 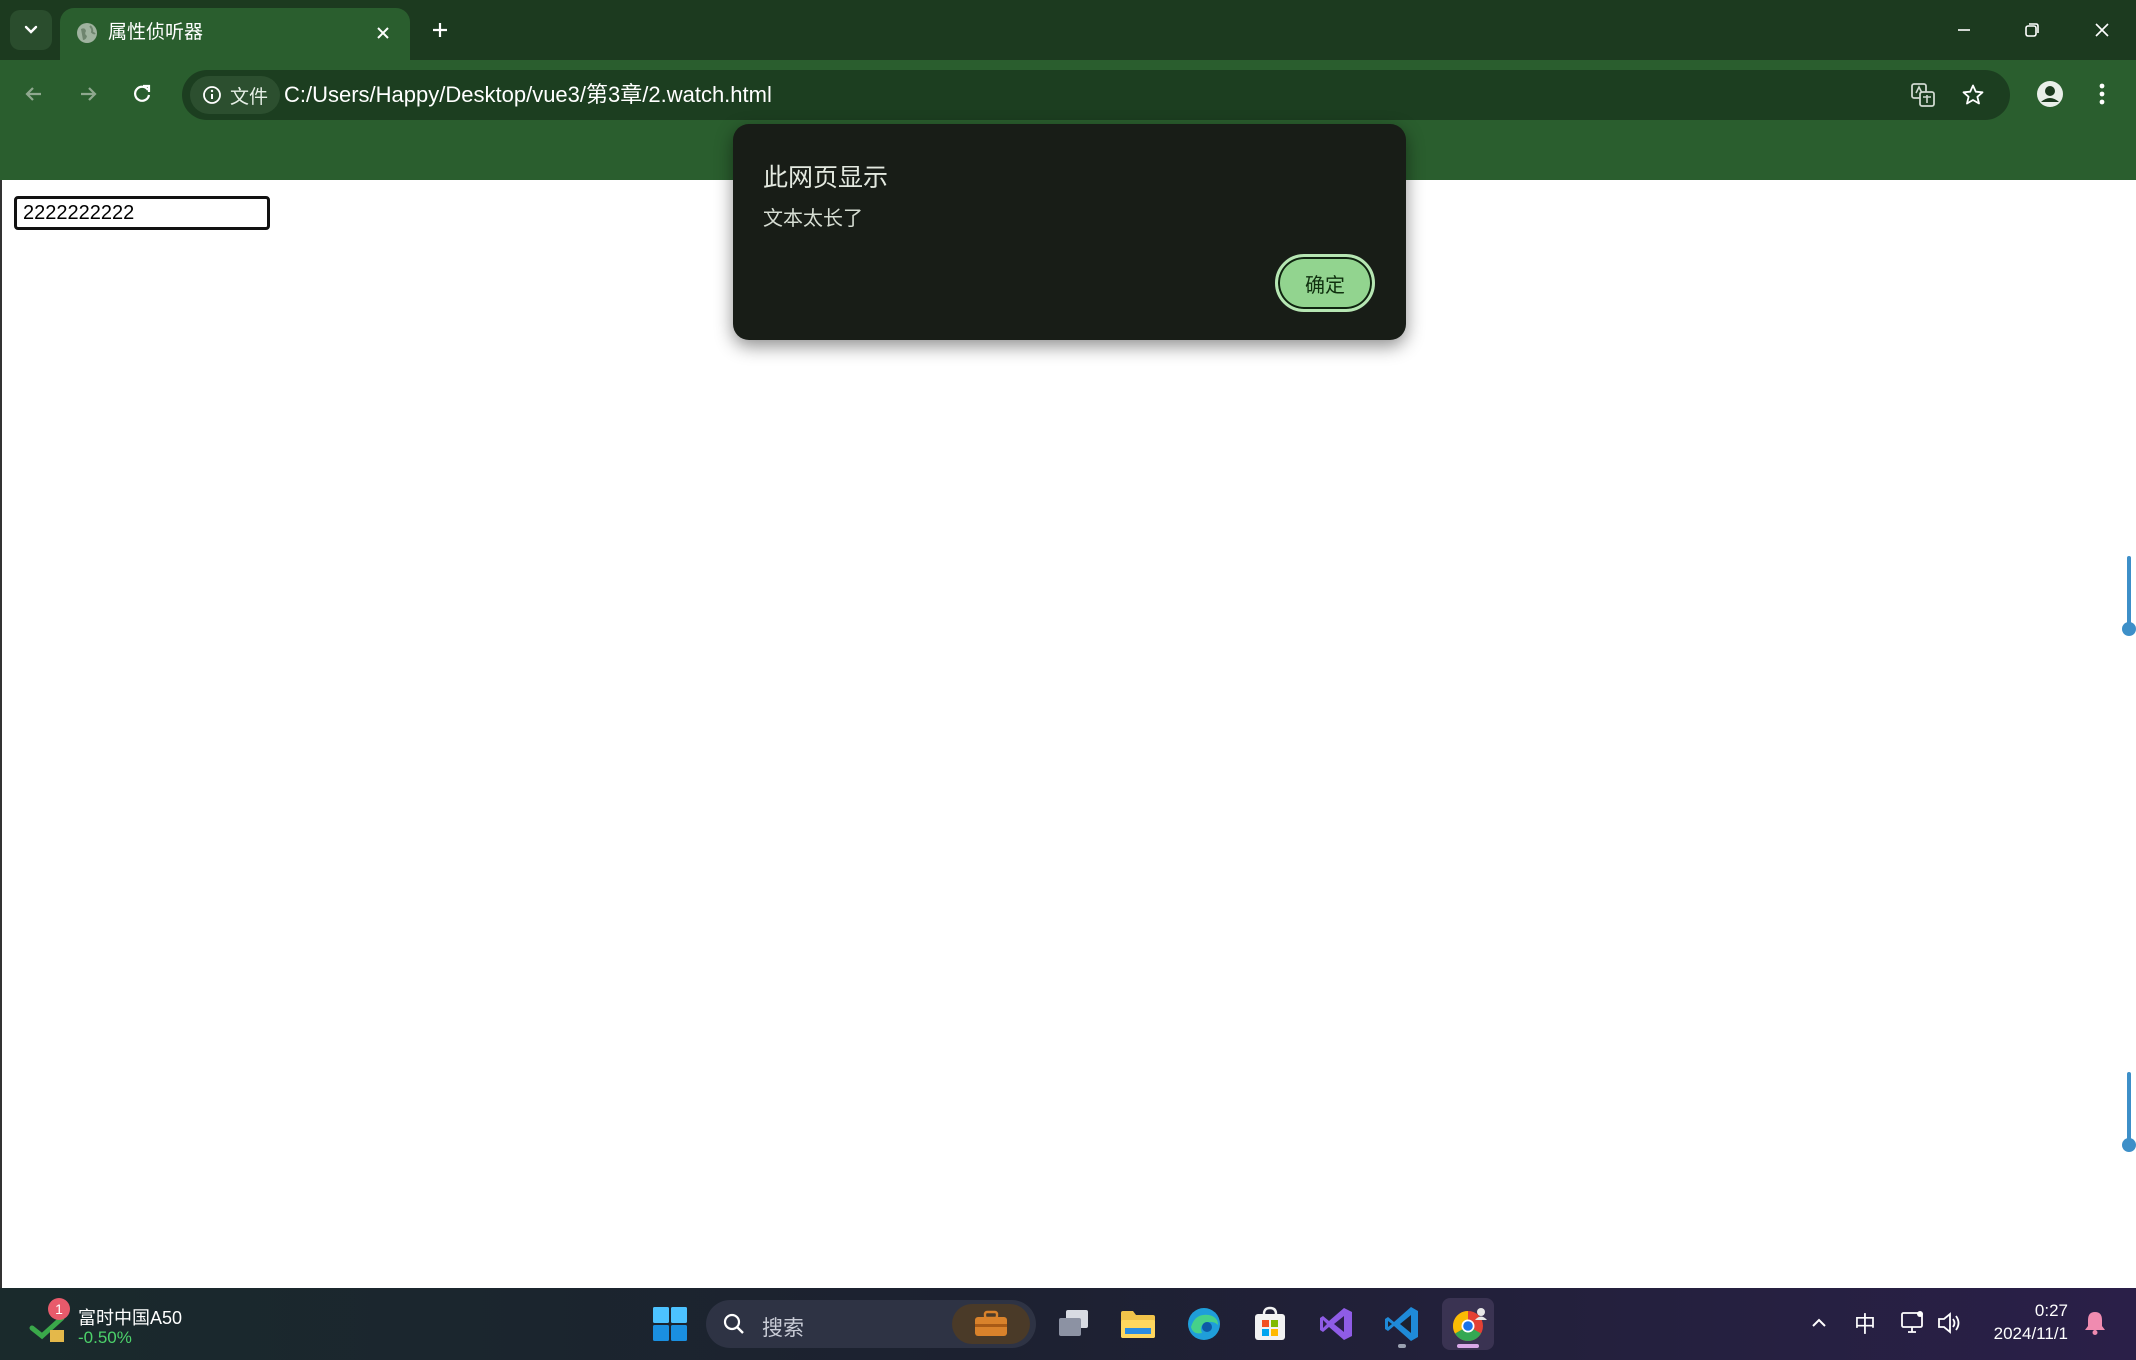 I want to click on edge-icon, so click(x=1204, y=1324).